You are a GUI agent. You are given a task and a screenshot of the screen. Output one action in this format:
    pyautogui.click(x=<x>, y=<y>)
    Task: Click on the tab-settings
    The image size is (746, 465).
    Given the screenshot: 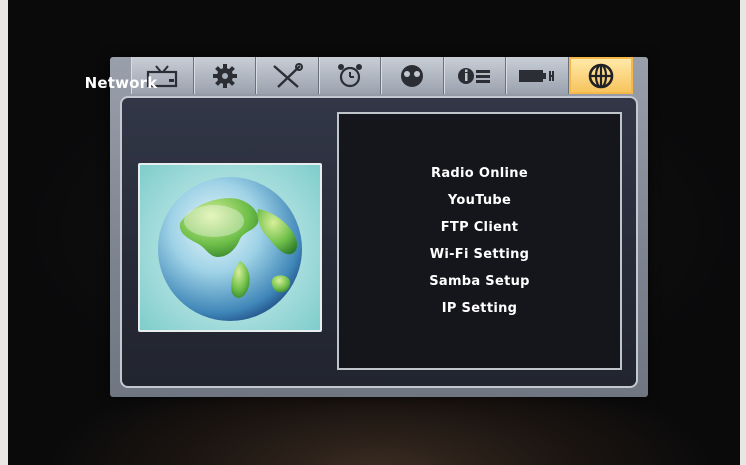 What is the action you would take?
    pyautogui.click(x=224, y=75)
    